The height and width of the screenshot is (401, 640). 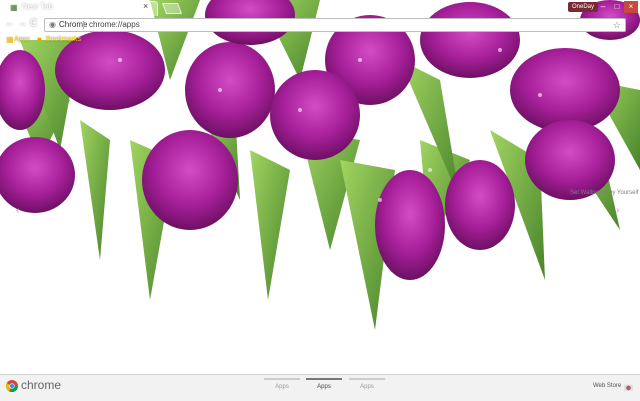 What do you see at coordinates (63, 39) in the screenshot?
I see `bookmark-folder: Bookmarks` at bounding box center [63, 39].